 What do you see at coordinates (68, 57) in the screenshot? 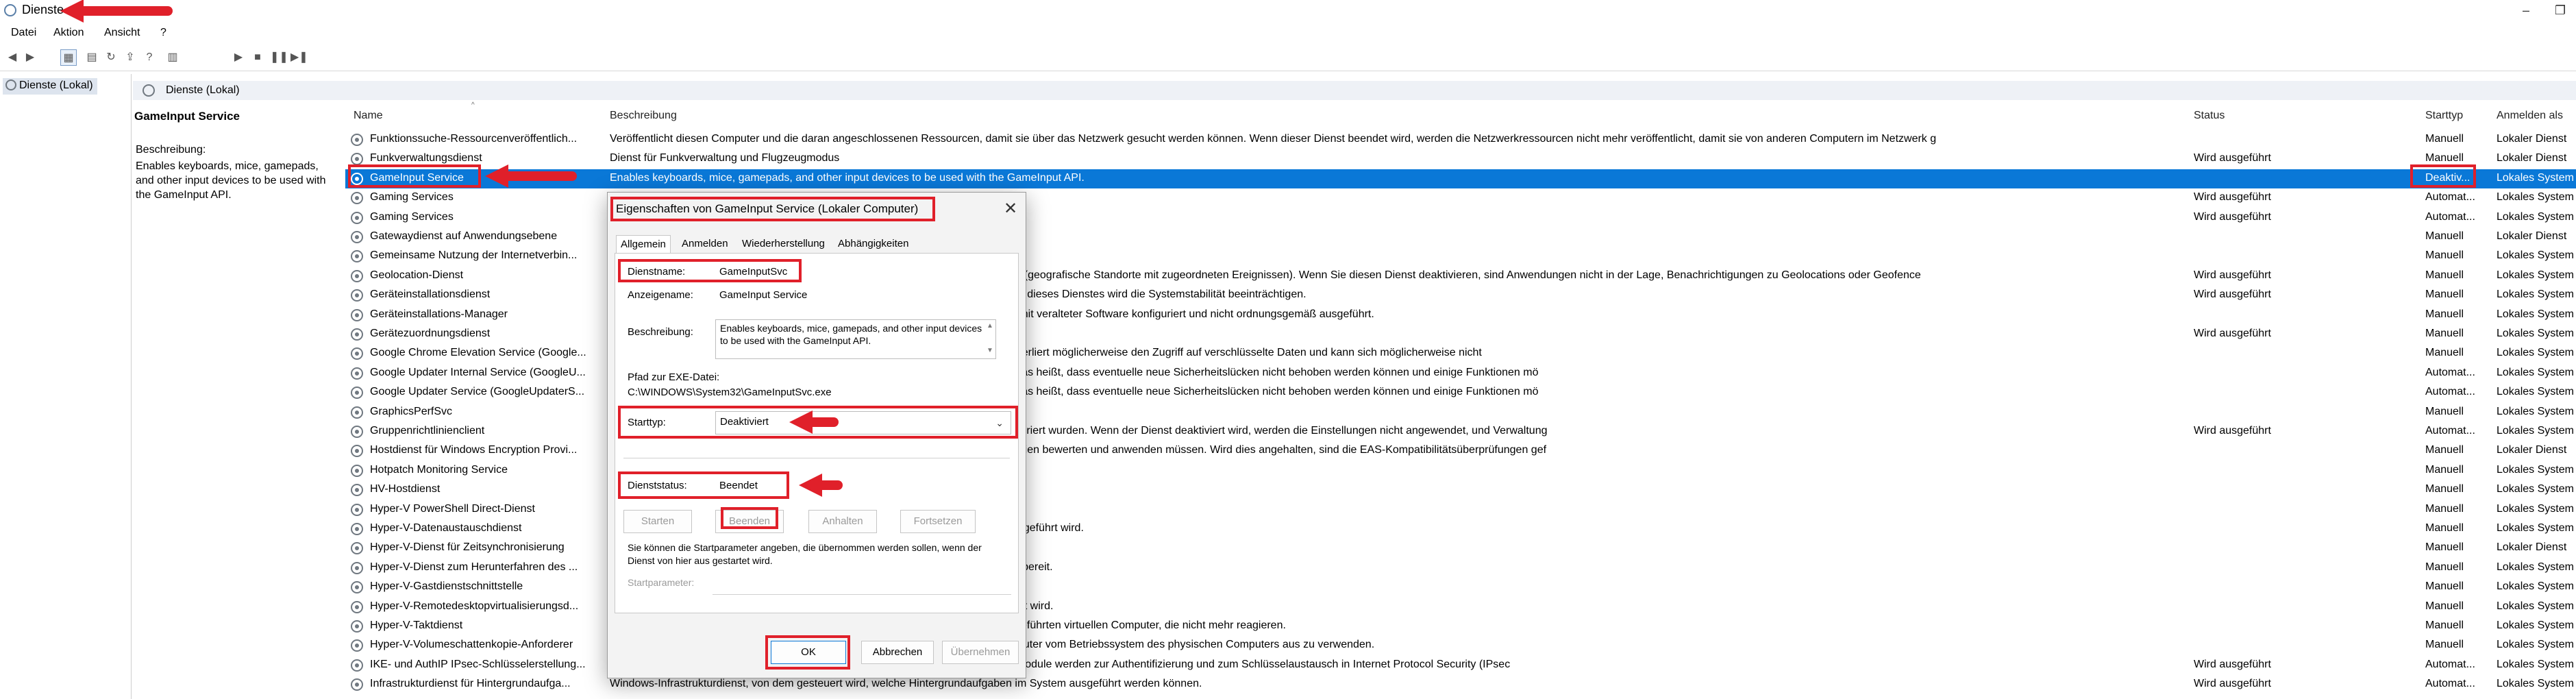
I see `show-tree-icon: ▦` at bounding box center [68, 57].